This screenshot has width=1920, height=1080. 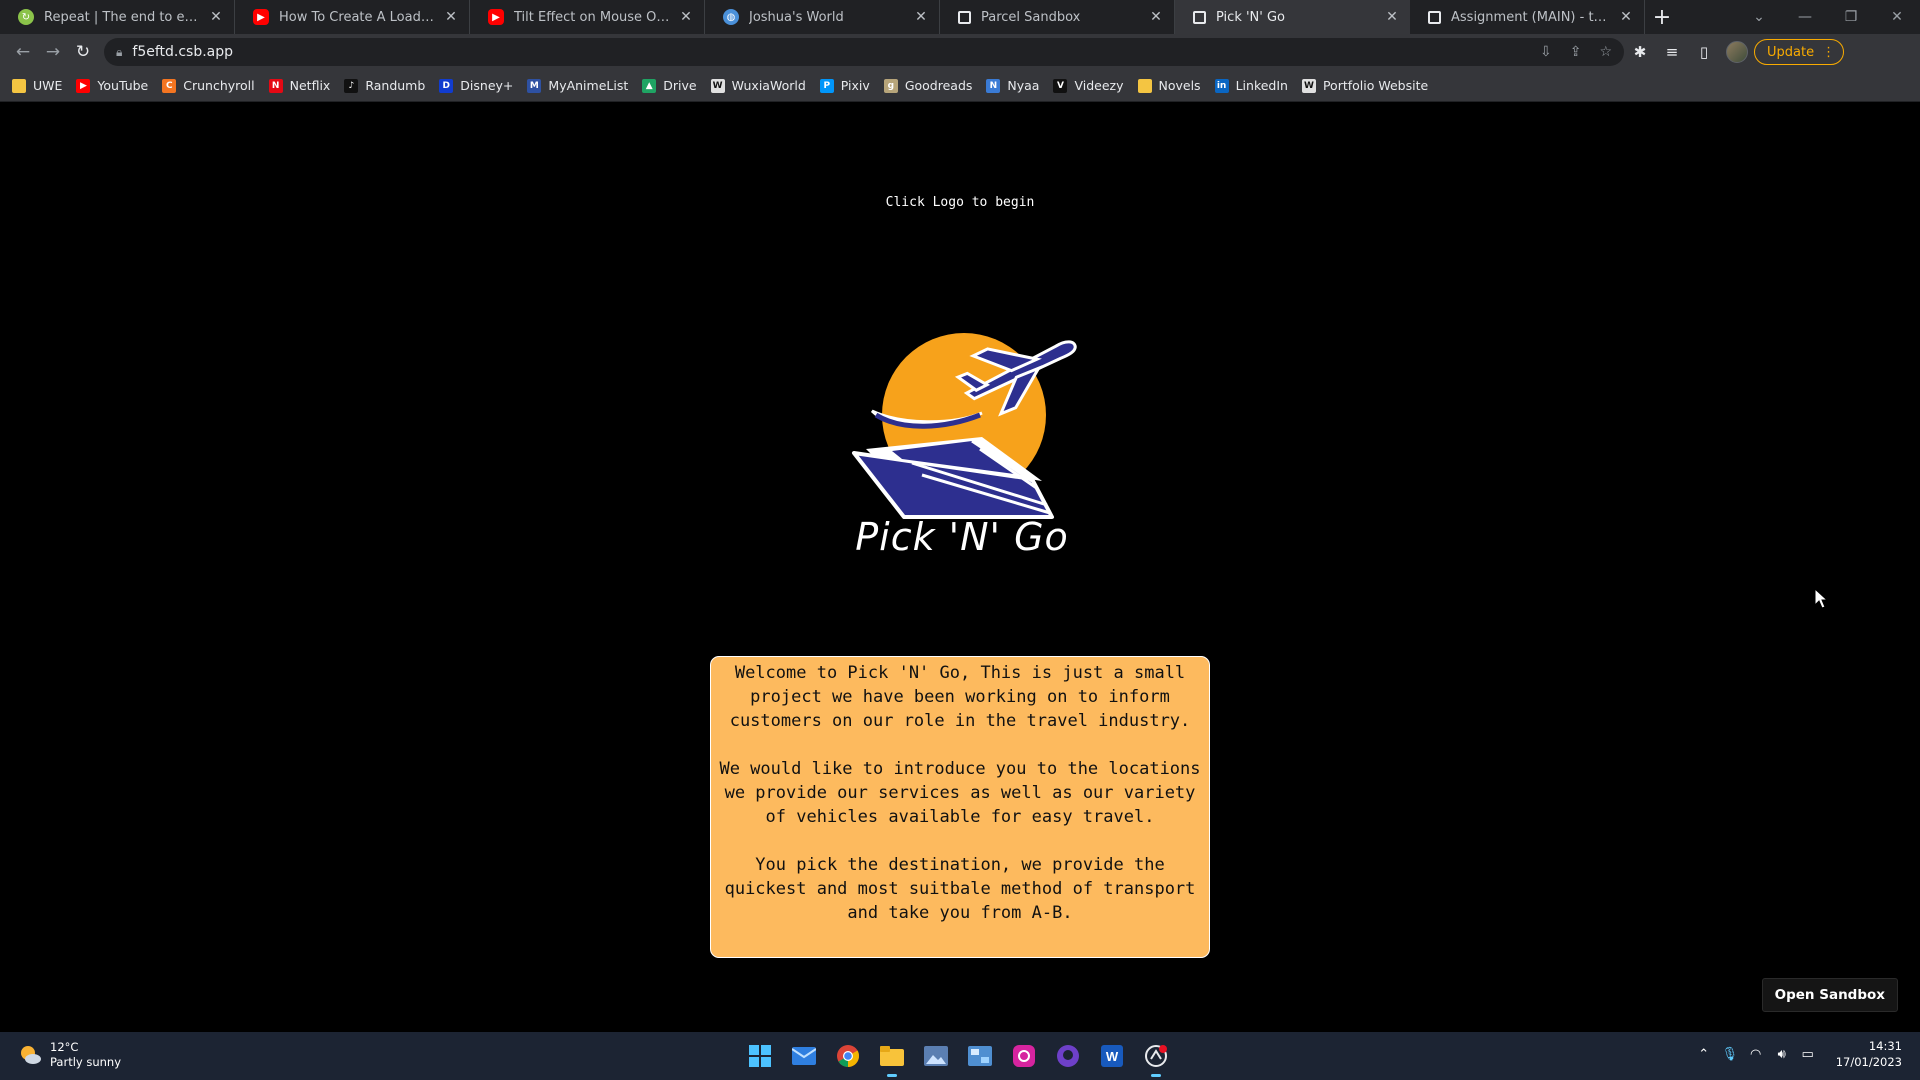 What do you see at coordinates (1737, 52) in the screenshot?
I see `avatar` at bounding box center [1737, 52].